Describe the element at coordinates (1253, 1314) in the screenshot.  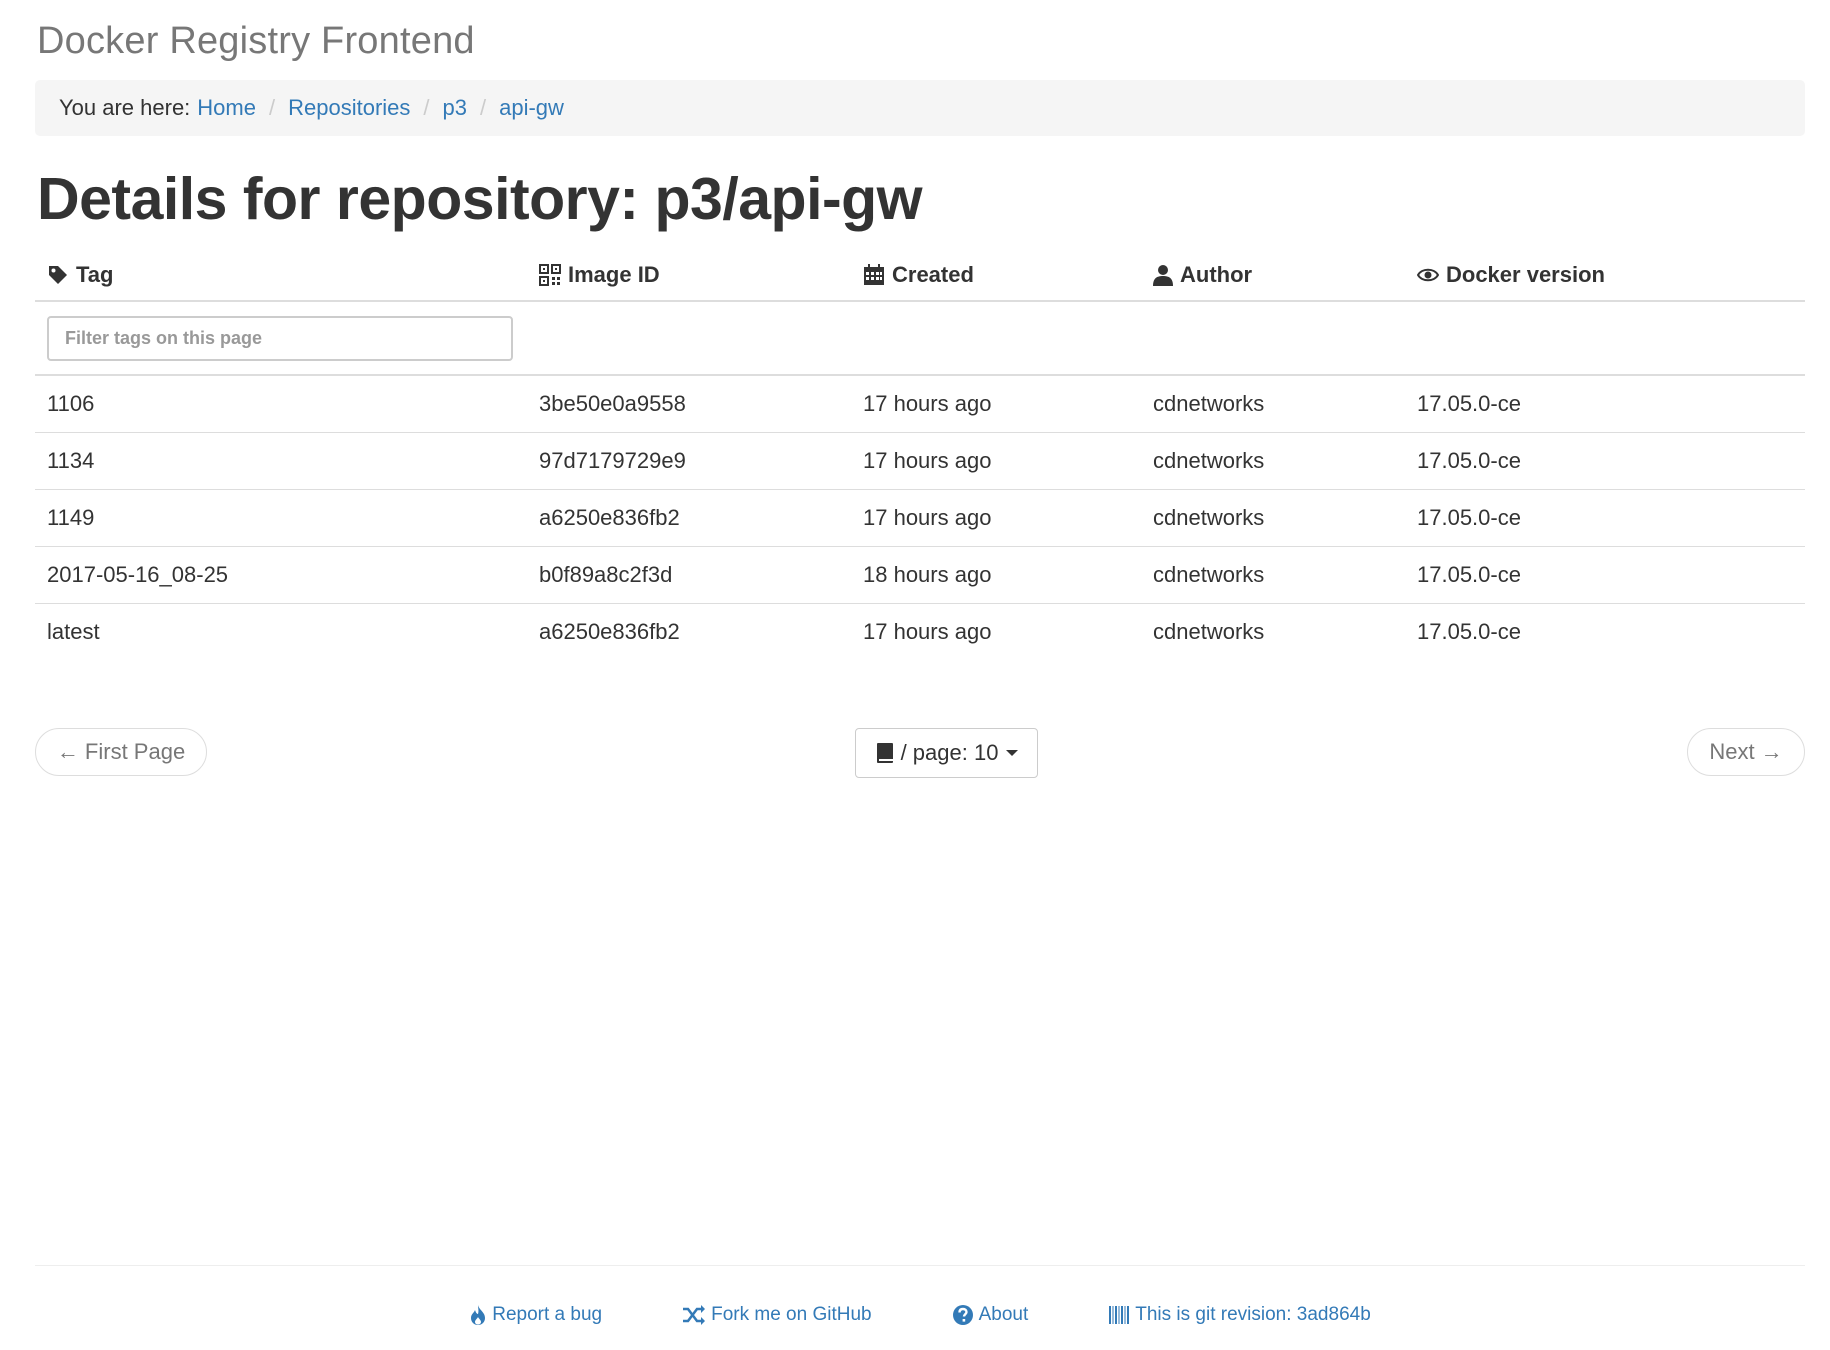
I see `git-revision-label: This is git revision: 3ad864b` at that location.